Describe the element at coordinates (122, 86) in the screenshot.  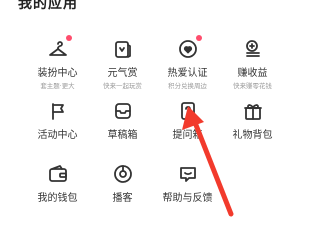
I see `app-subtitle: 快来一起玩赏` at that location.